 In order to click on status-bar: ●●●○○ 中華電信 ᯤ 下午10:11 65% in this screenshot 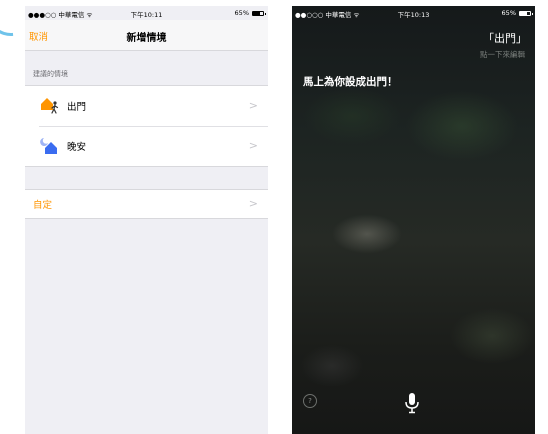, I will do `click(146, 13)`.